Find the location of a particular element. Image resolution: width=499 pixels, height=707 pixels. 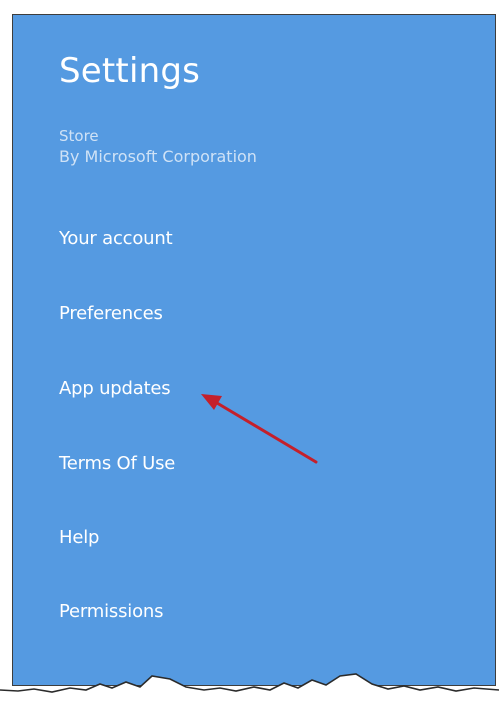

app-name: Store is located at coordinates (79, 136).